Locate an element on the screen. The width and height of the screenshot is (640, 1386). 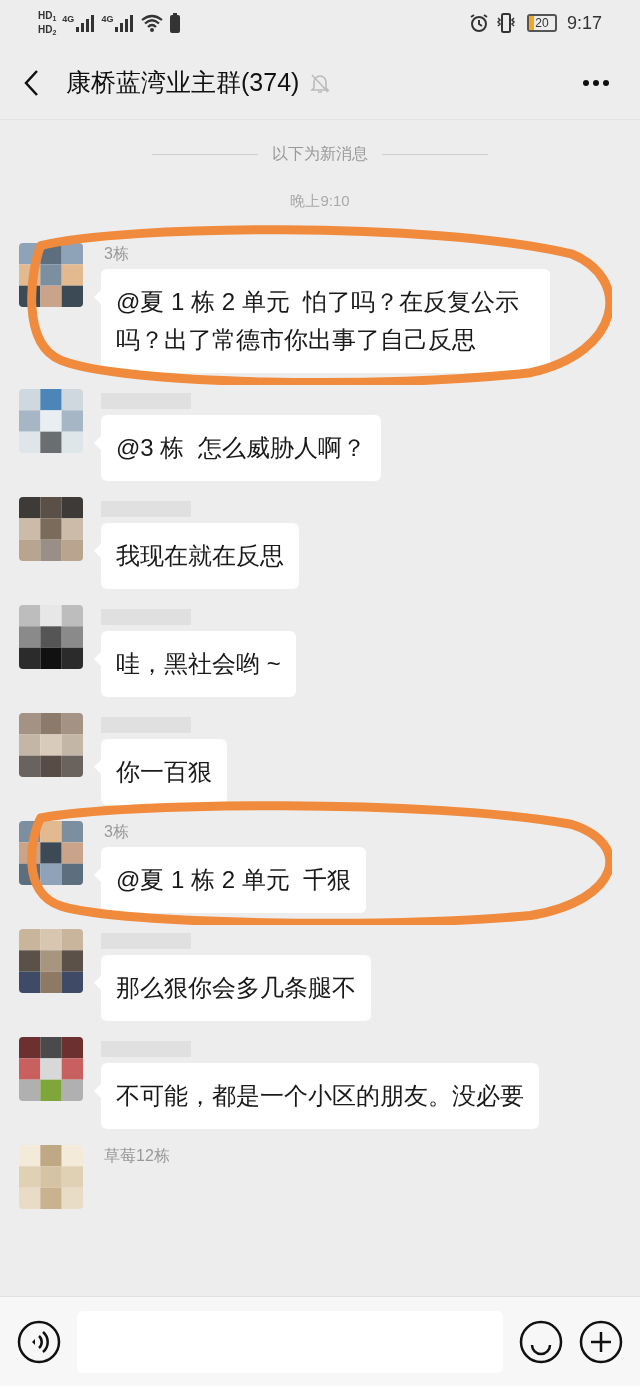
message-bubble: @夏 1 栋 2 单元 千狠 is located at coordinates (234, 879).